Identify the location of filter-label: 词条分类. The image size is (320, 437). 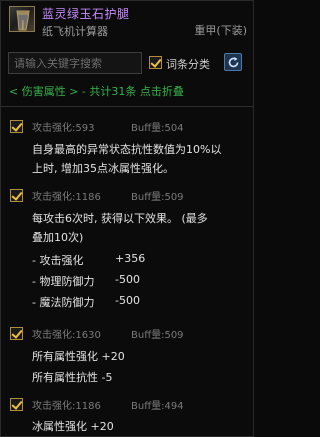
(188, 64).